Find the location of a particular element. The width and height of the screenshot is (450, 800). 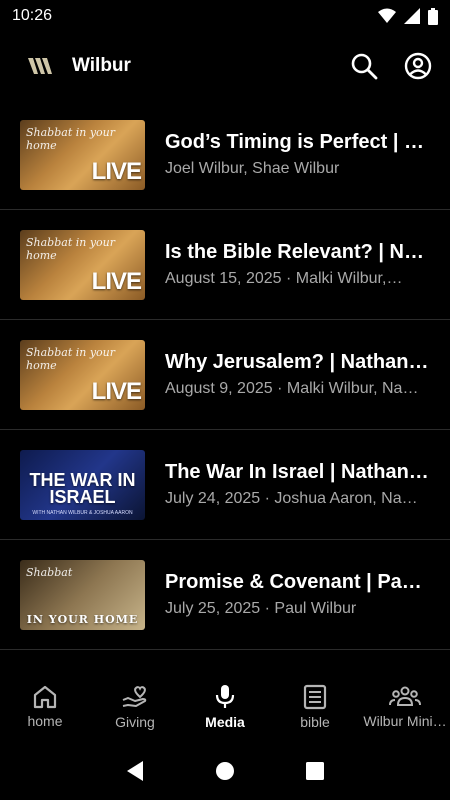

status-icons is located at coordinates (408, 16).